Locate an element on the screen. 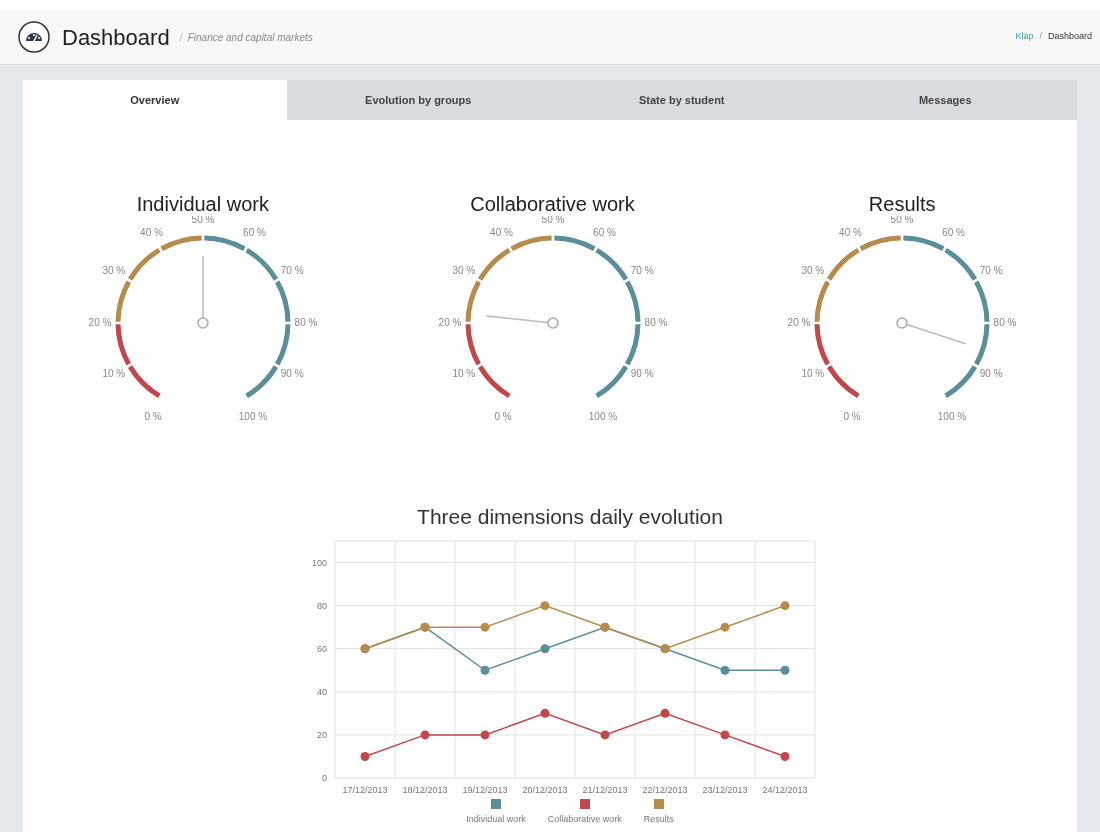  legend-label: Collaborative work is located at coordinates (584, 819).